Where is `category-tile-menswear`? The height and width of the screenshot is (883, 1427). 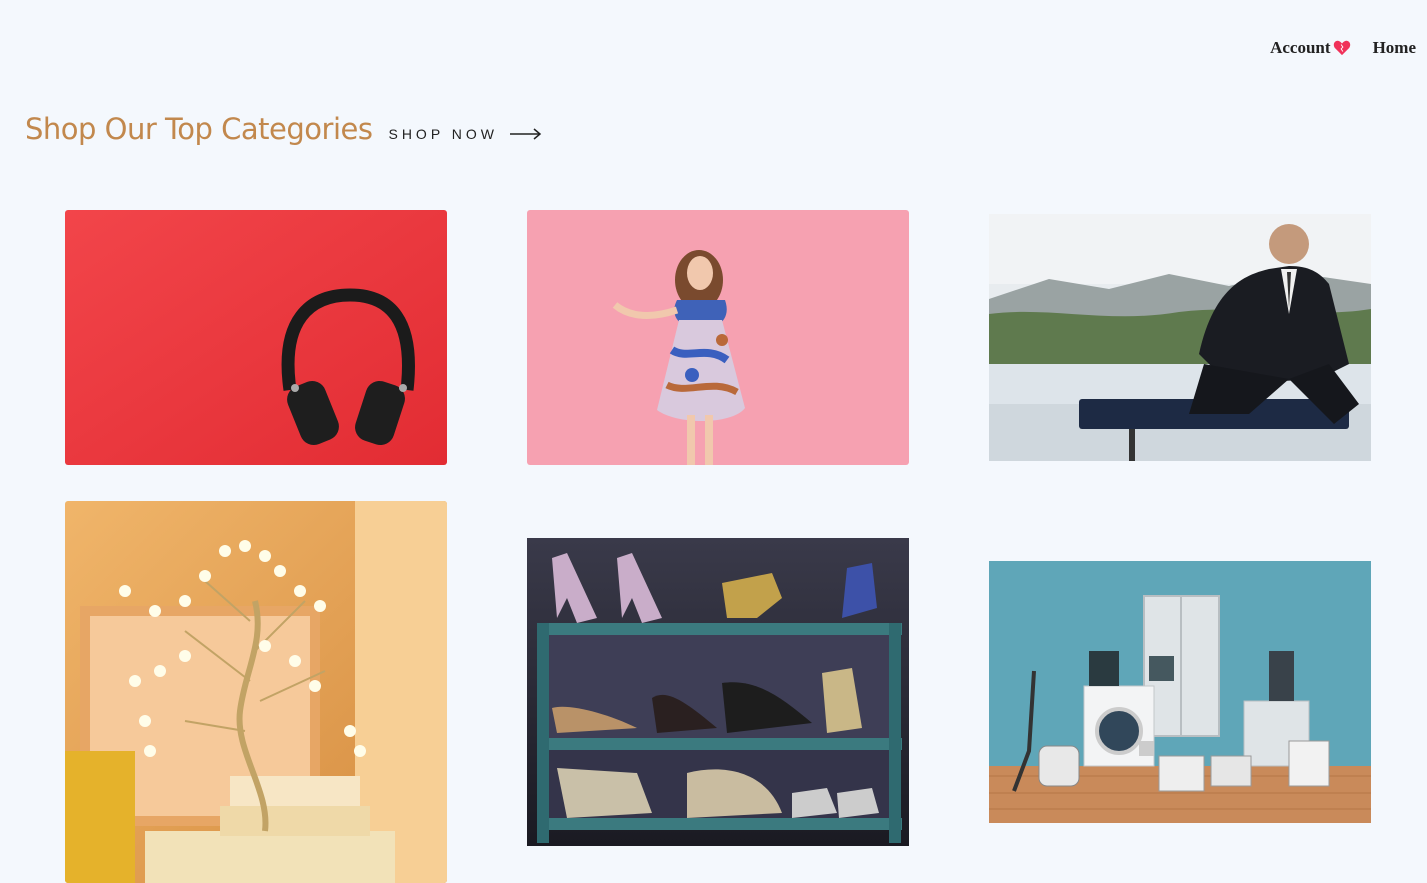 category-tile-menswear is located at coordinates (1180, 337).